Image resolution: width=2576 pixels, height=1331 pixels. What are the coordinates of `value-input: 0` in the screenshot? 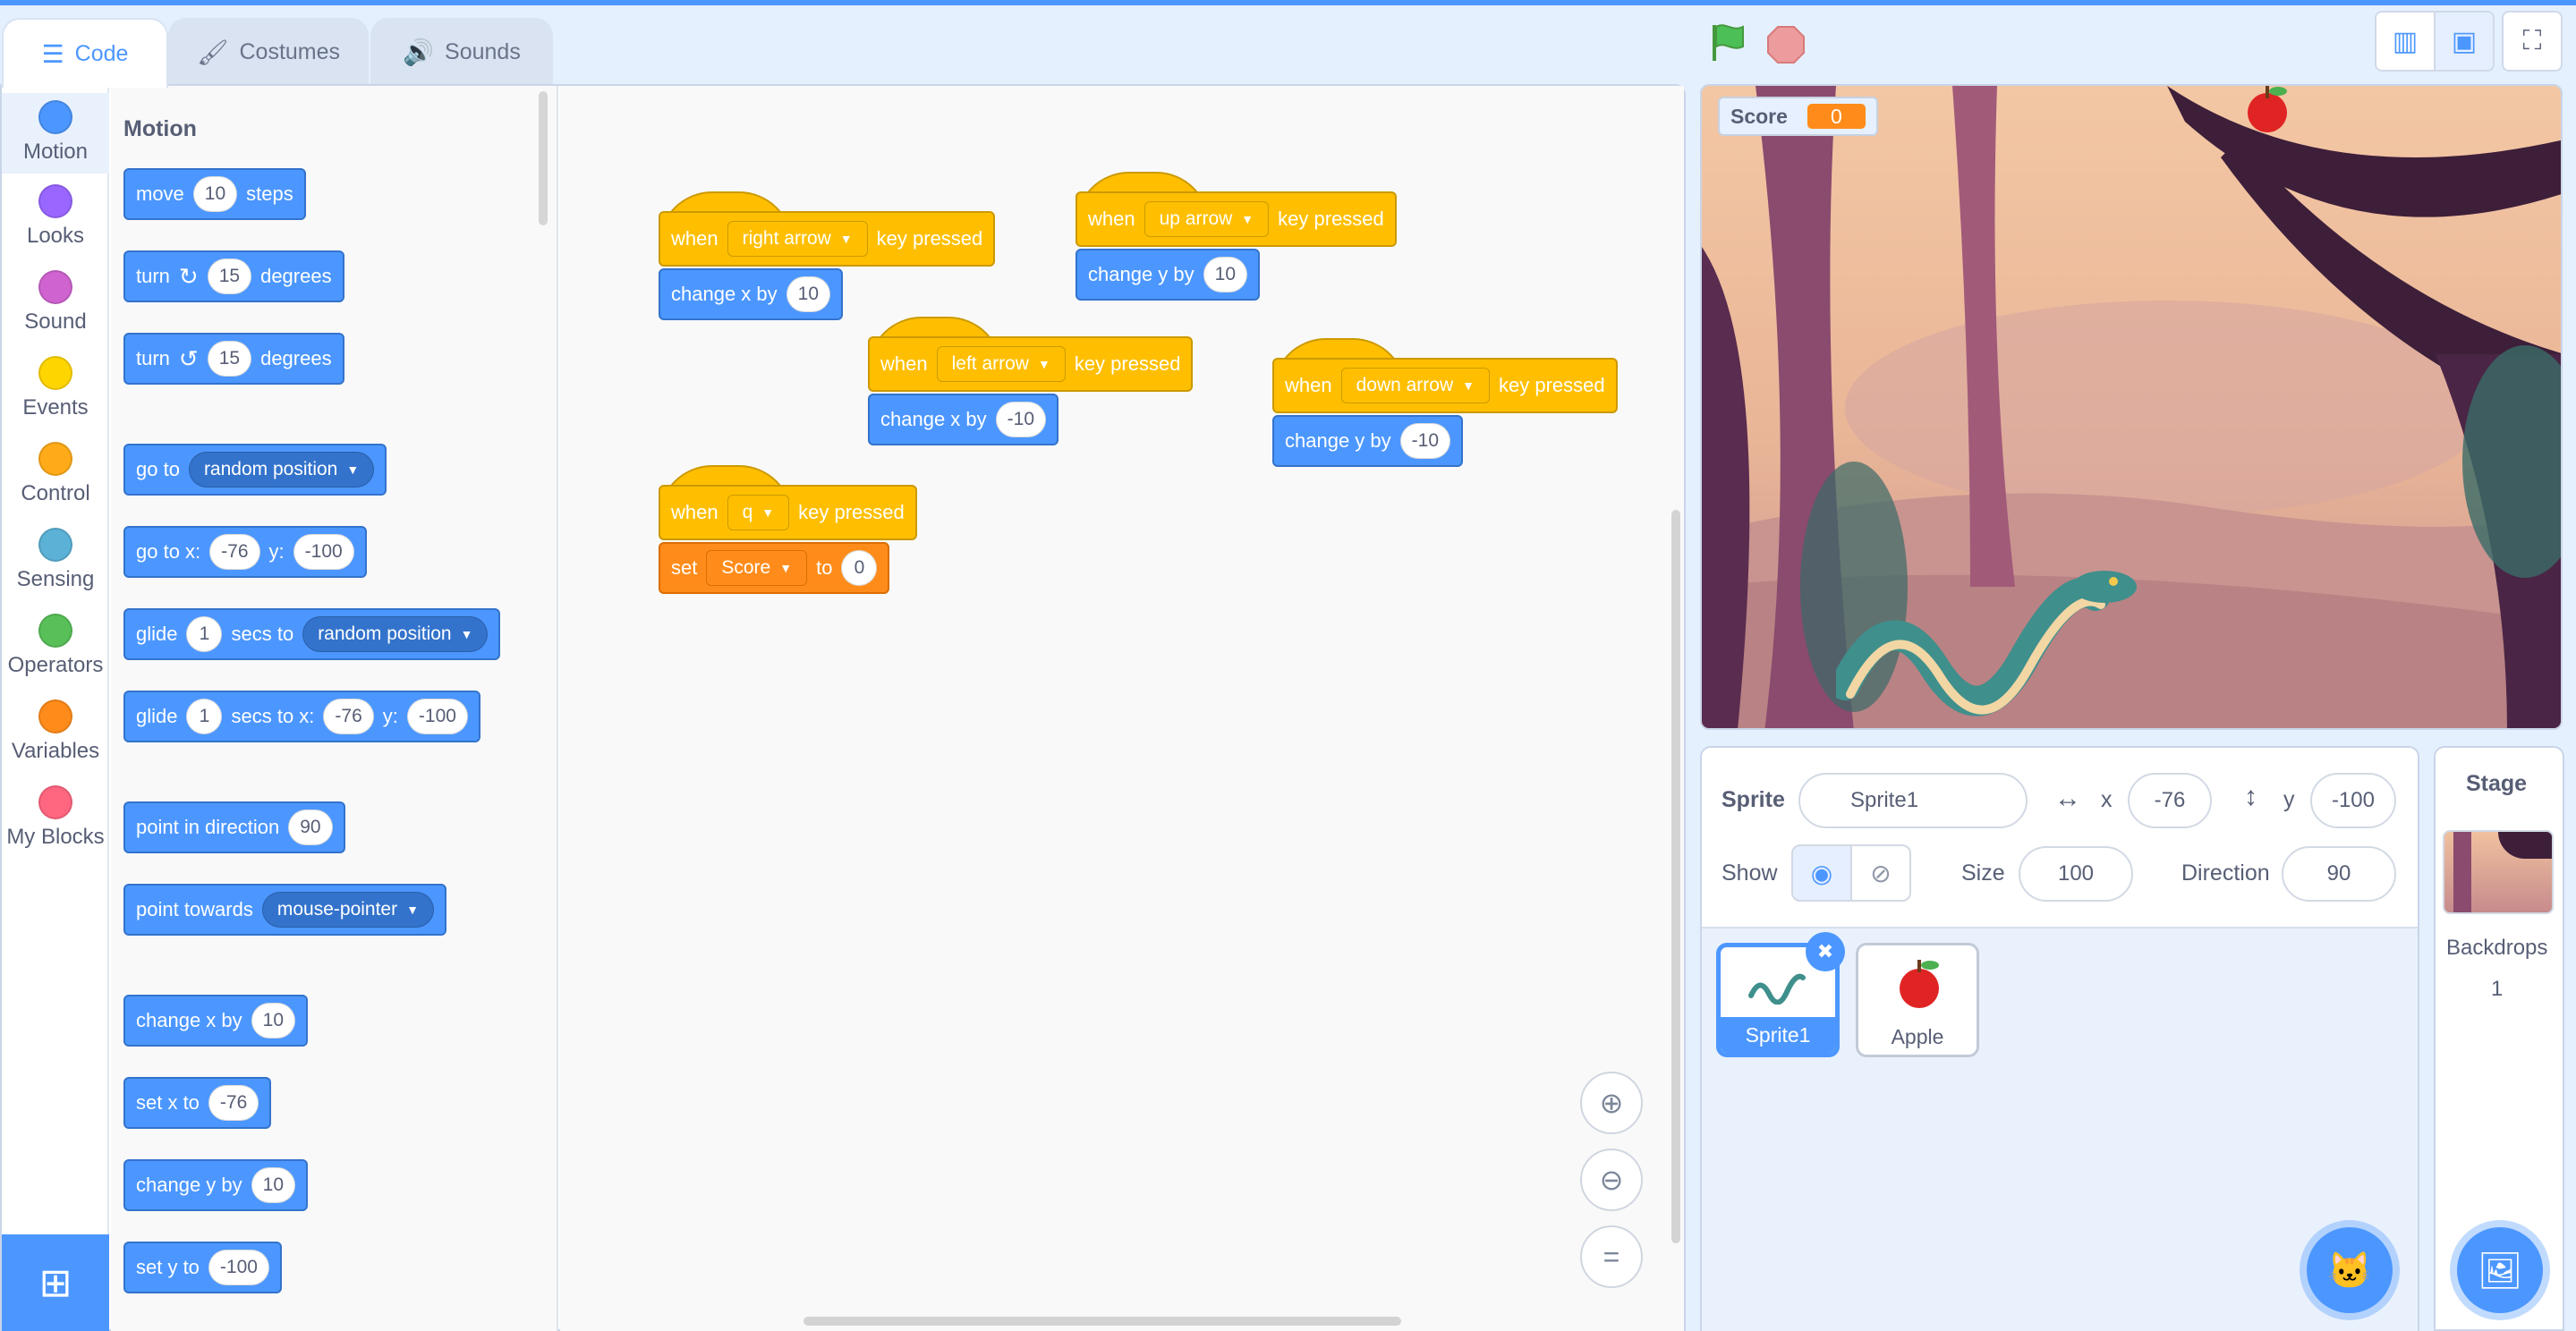 It's located at (859, 568).